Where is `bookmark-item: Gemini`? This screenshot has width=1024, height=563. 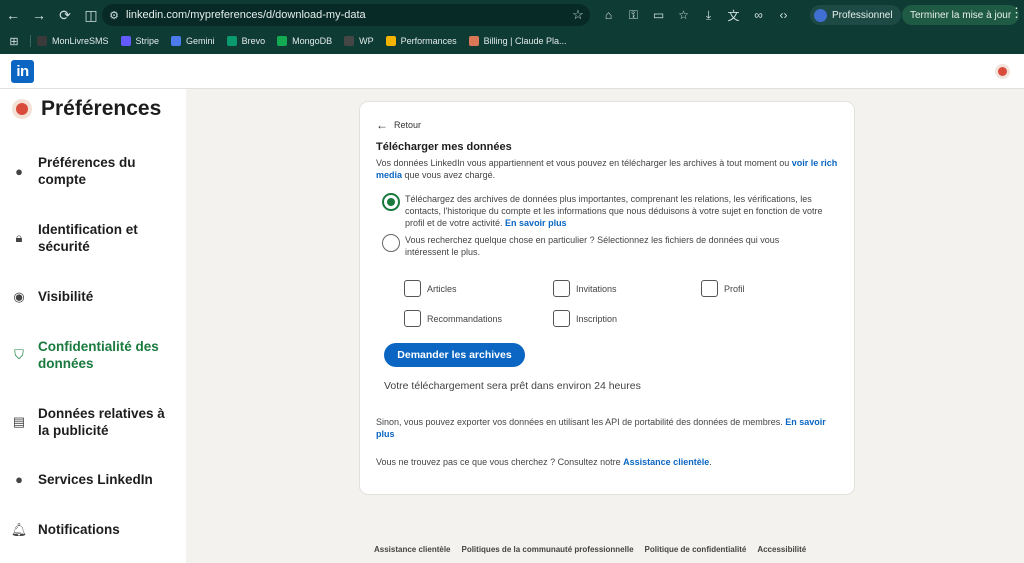
bookmark-item: Gemini is located at coordinates (193, 41).